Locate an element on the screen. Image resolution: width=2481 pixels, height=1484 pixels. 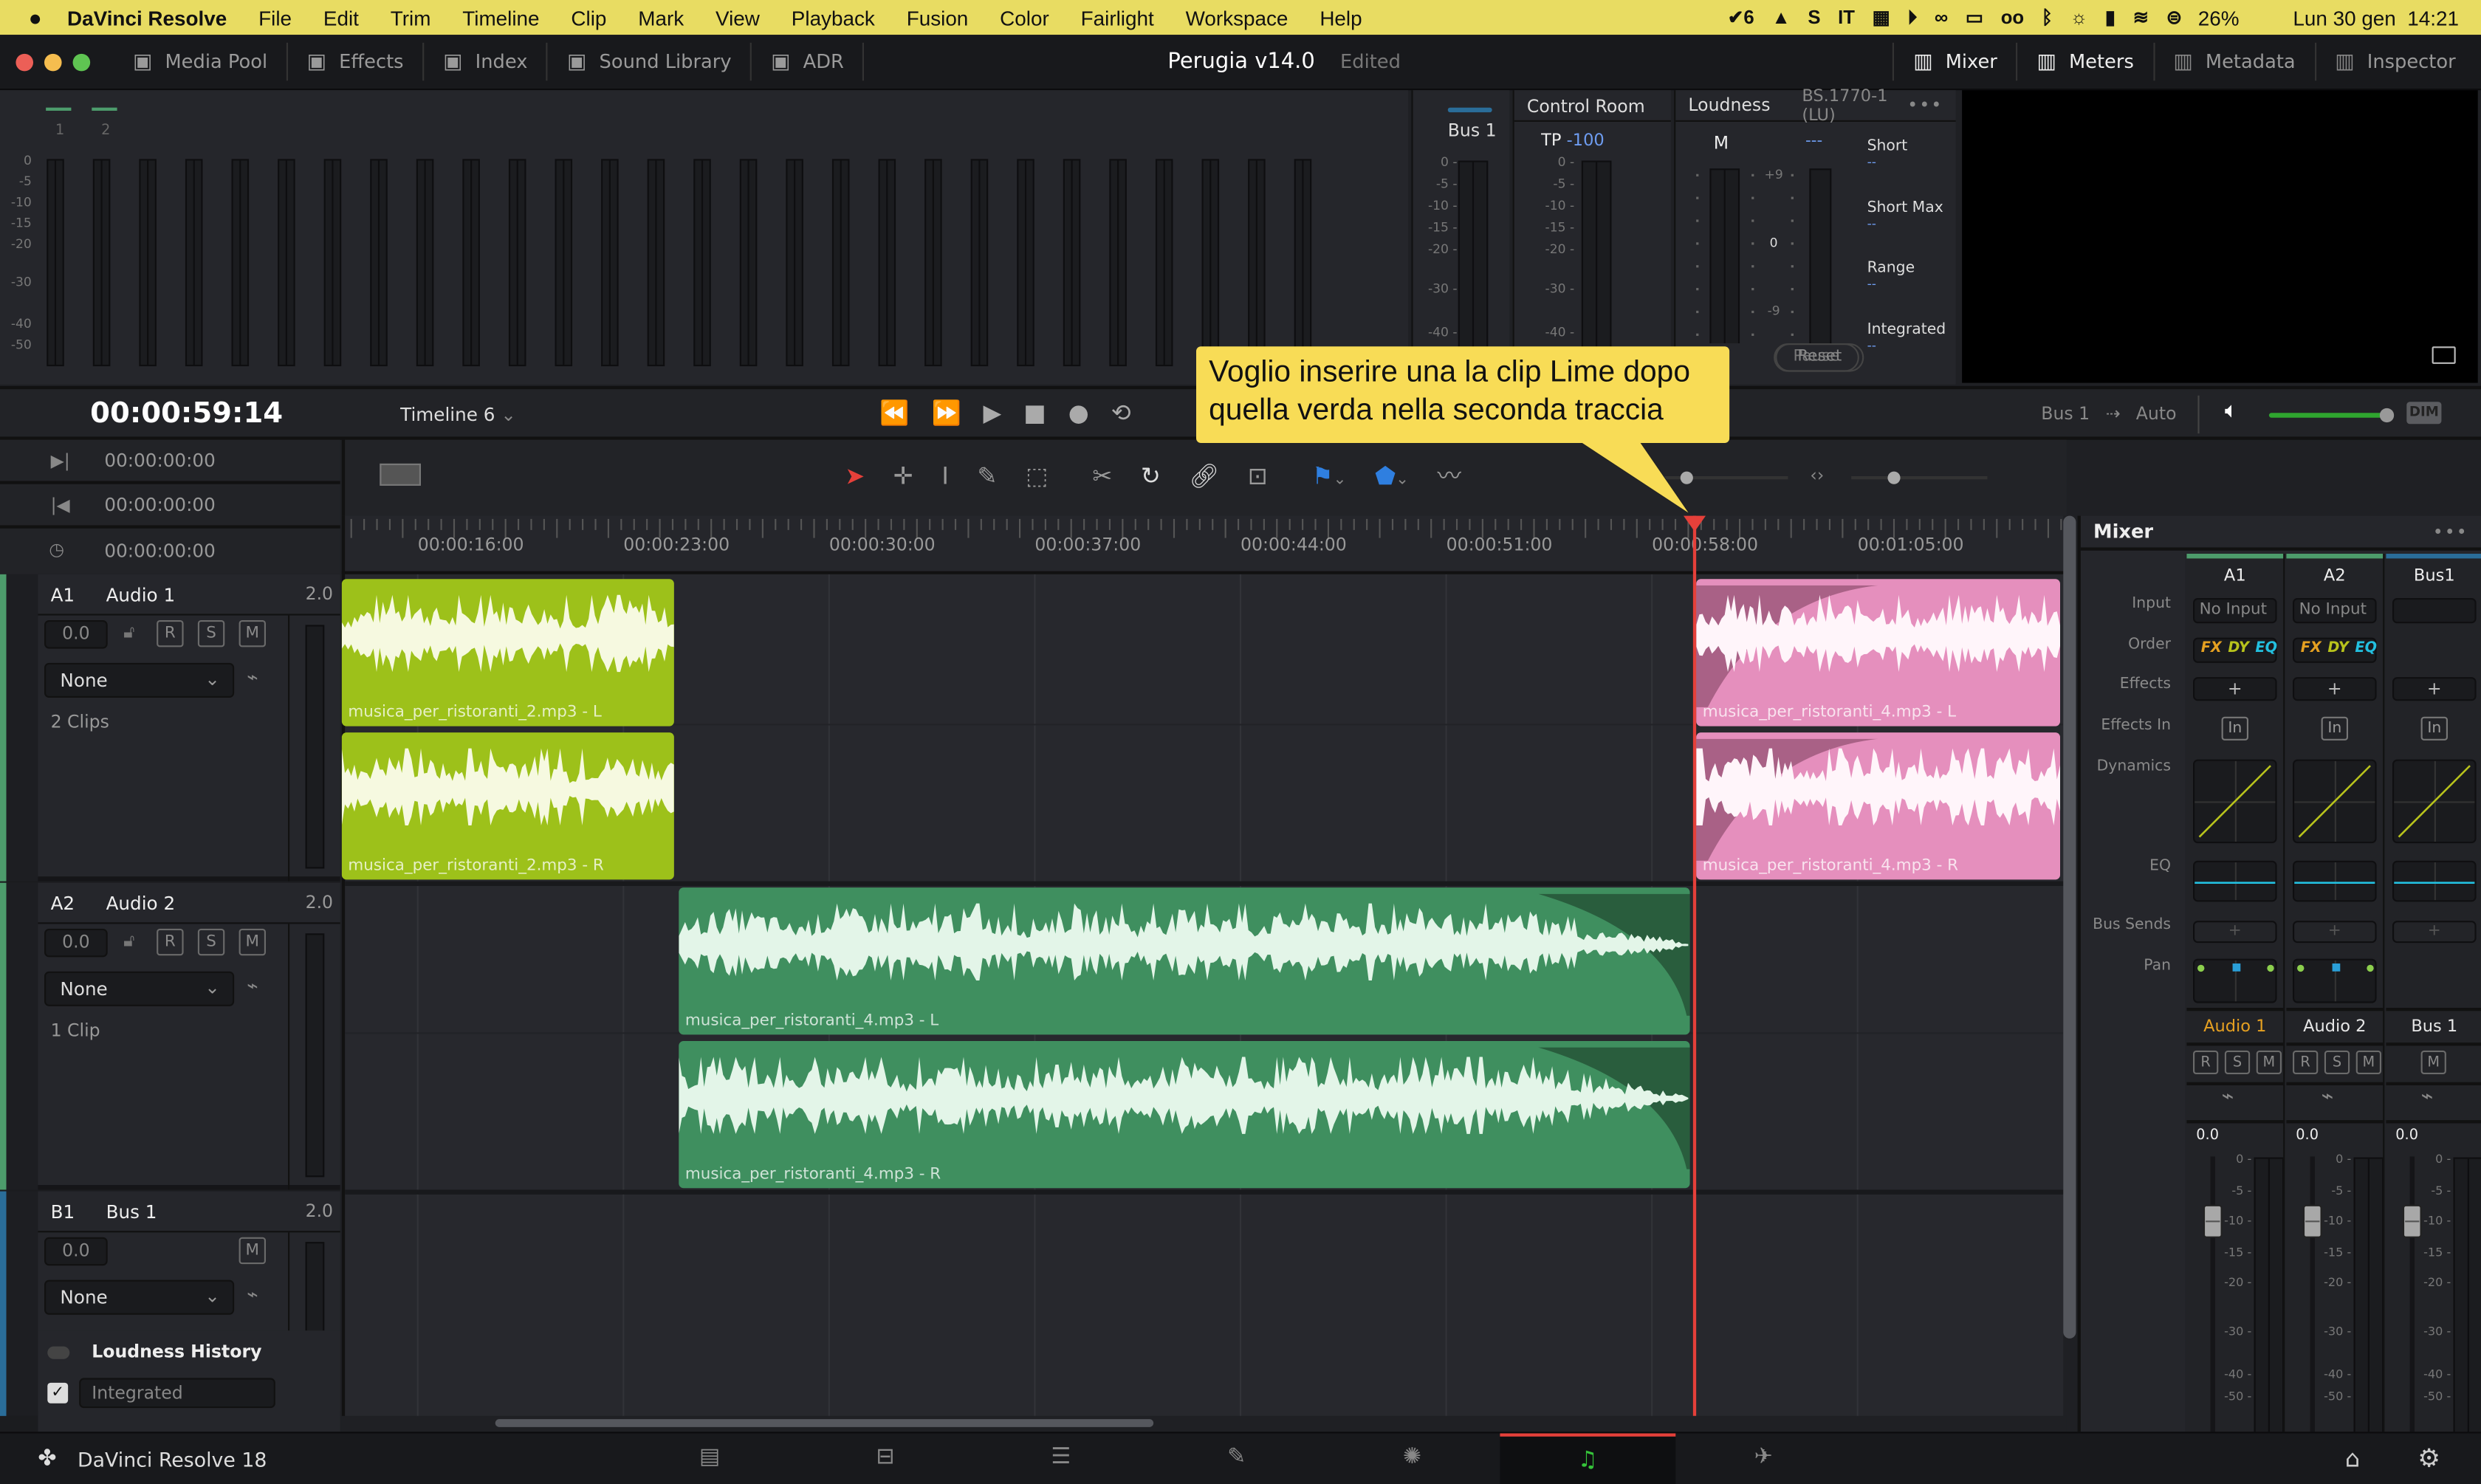
it-app-icon: IT is located at coordinates (1846, 18).